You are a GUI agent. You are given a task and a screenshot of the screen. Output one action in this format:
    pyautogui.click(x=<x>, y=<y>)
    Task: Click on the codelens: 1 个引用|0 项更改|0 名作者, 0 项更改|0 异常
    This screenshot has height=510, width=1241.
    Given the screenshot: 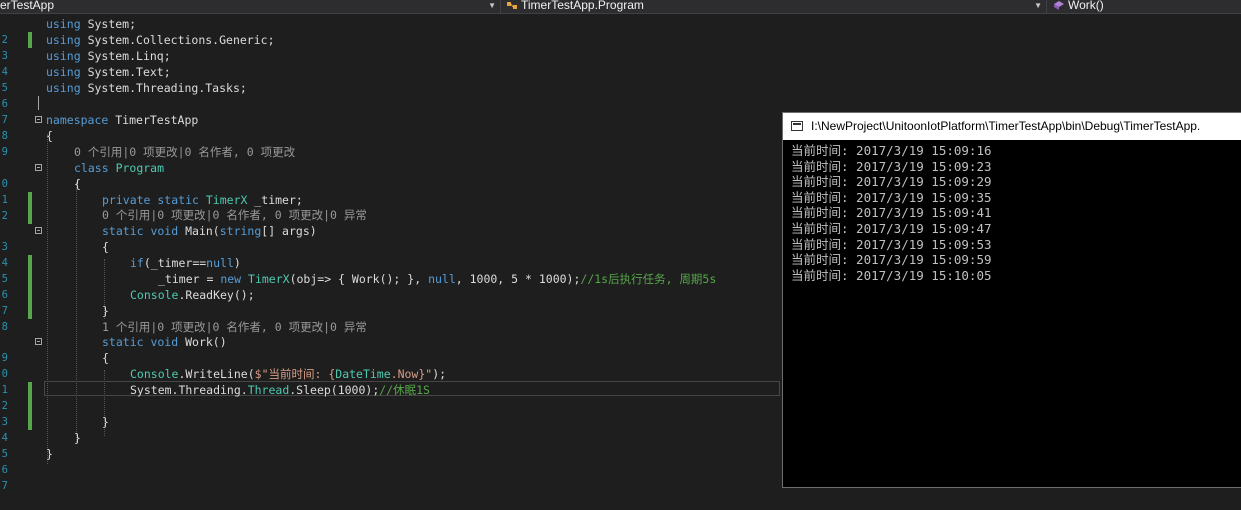 What is the action you would take?
    pyautogui.click(x=234, y=327)
    